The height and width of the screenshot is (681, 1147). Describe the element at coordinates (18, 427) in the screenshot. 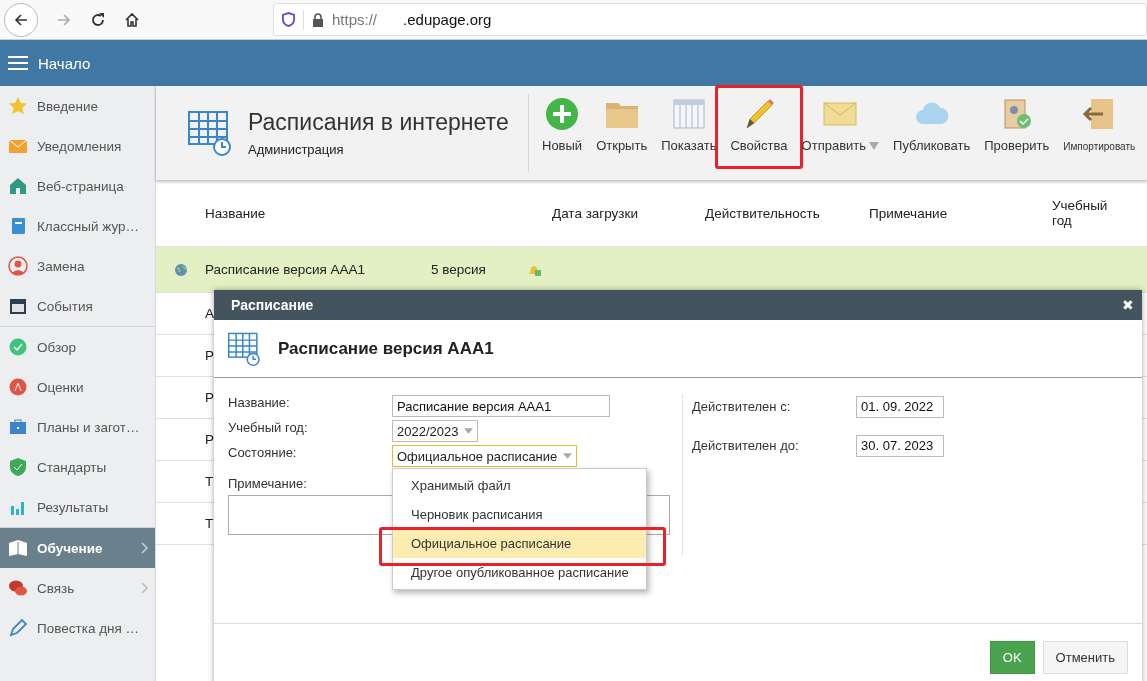

I see `briefcase-icon` at that location.